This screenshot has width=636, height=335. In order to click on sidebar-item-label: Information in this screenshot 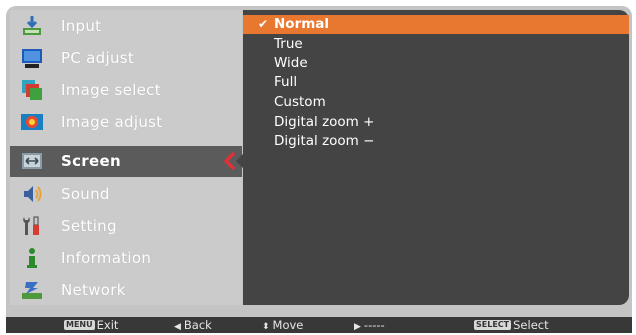, I will do `click(106, 258)`.